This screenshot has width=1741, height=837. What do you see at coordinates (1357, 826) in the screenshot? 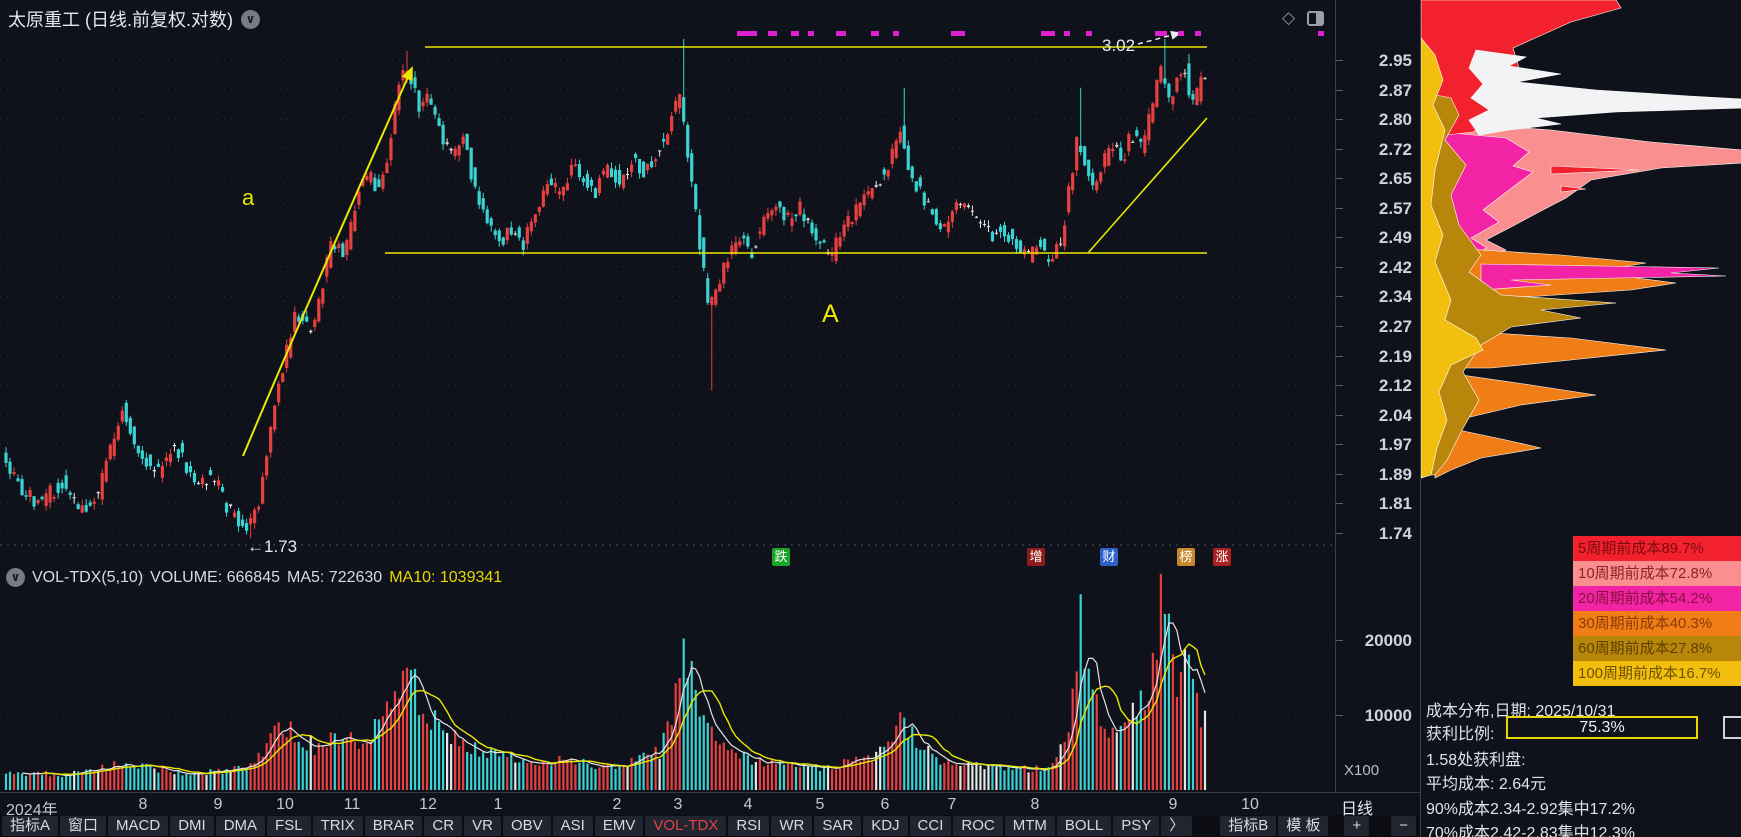
I see `toolbar-item-zoom-in: +` at bounding box center [1357, 826].